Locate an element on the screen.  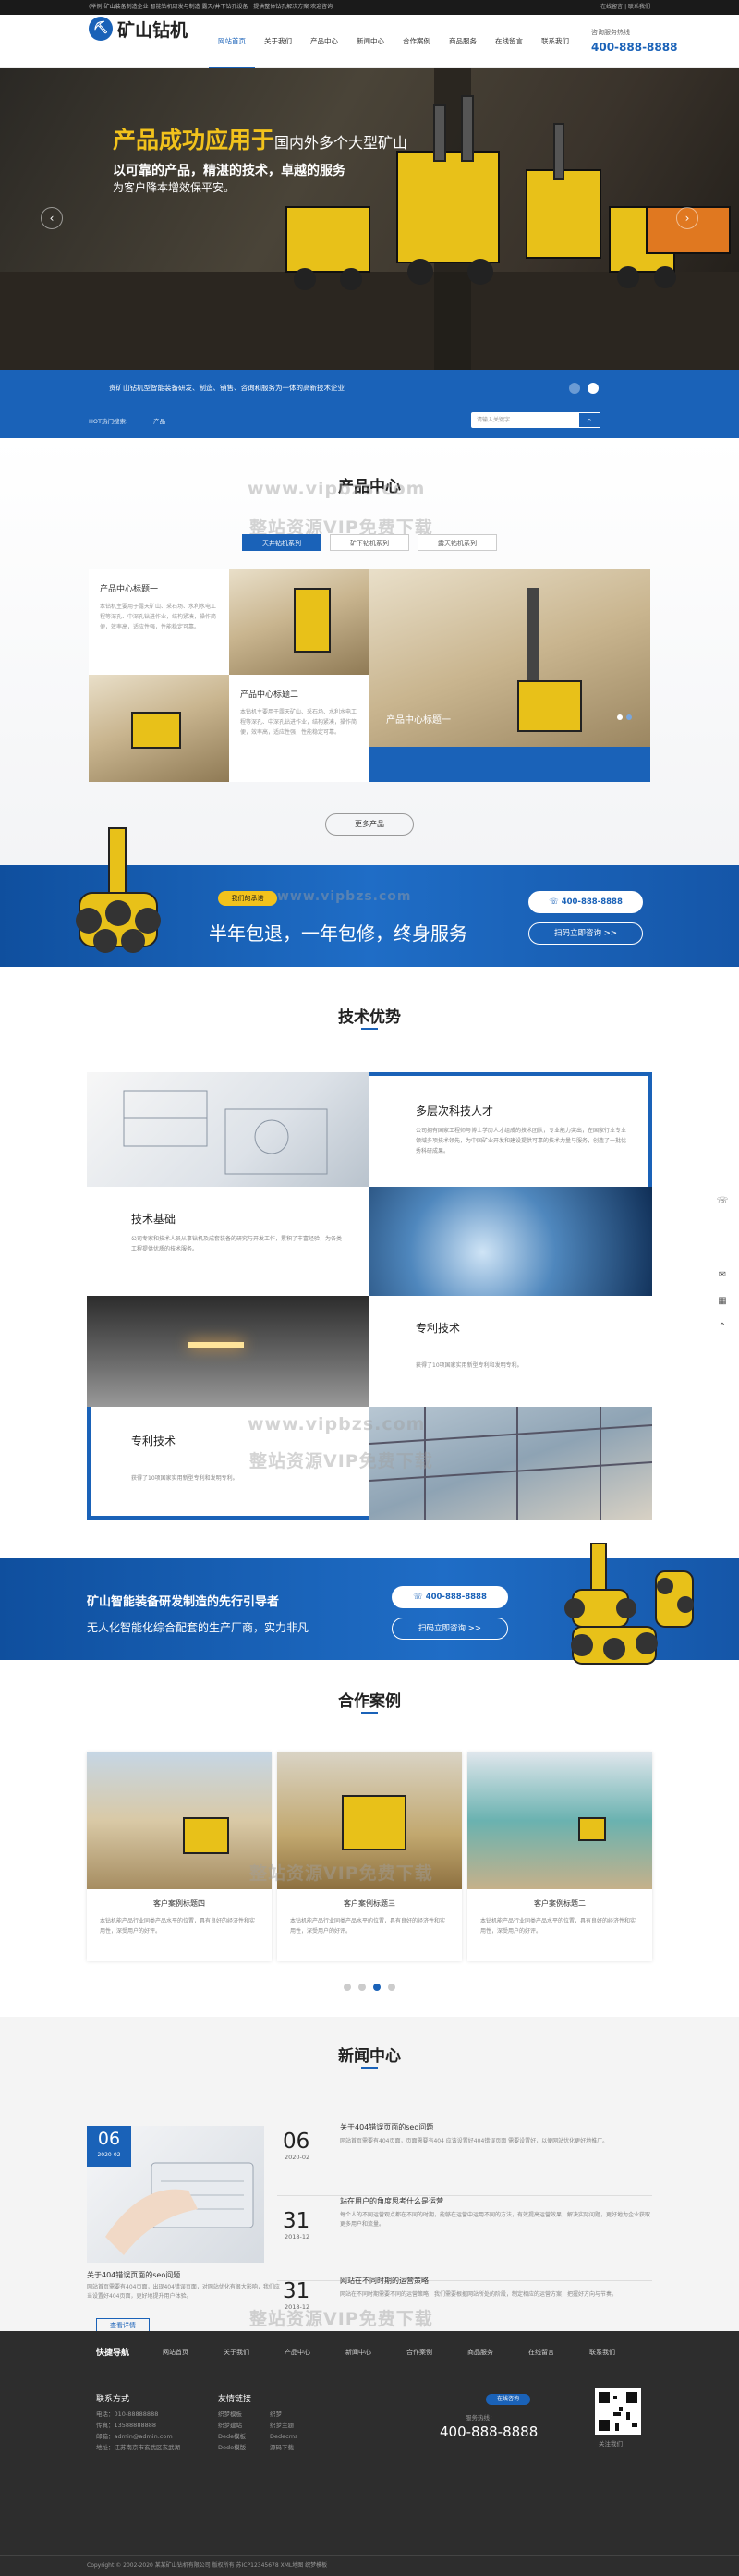
footer-nav-item: 新闻中心 is located at coordinates (375, 2352).